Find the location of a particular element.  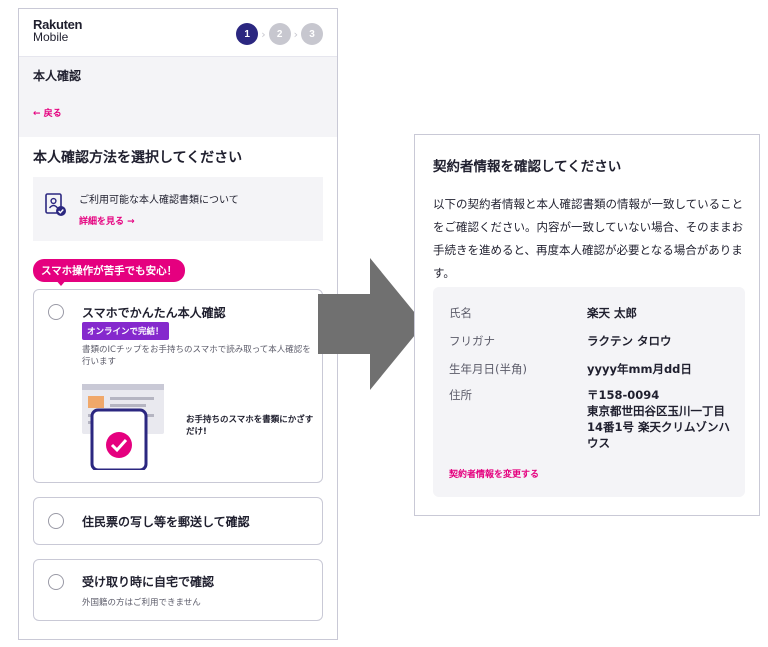

app-header: Rakuten Mobile 1 › 2 › 3 is located at coordinates (178, 33).